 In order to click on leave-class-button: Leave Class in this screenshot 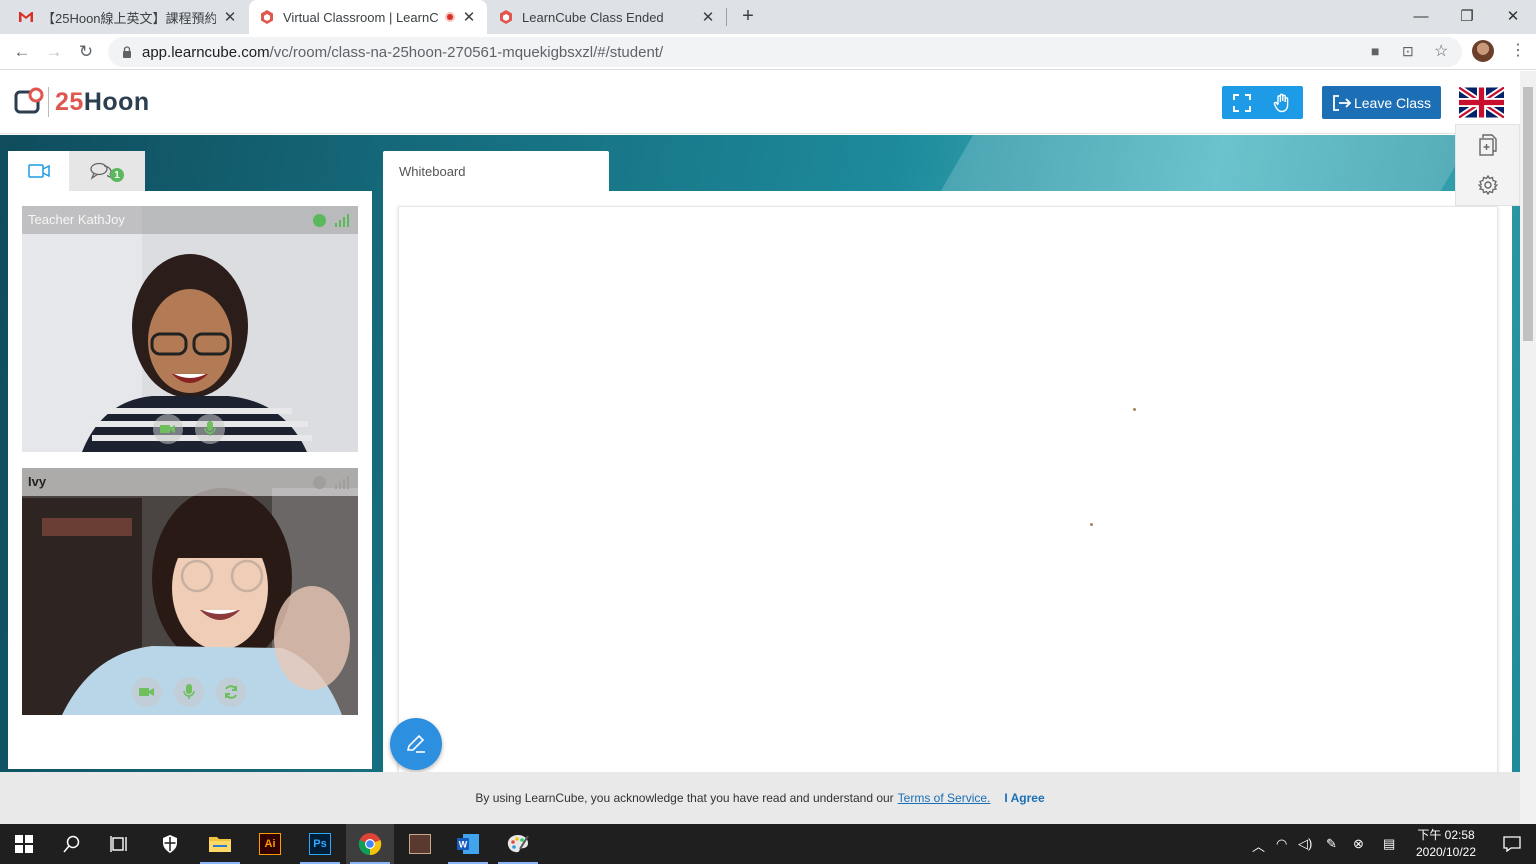, I will do `click(1381, 102)`.